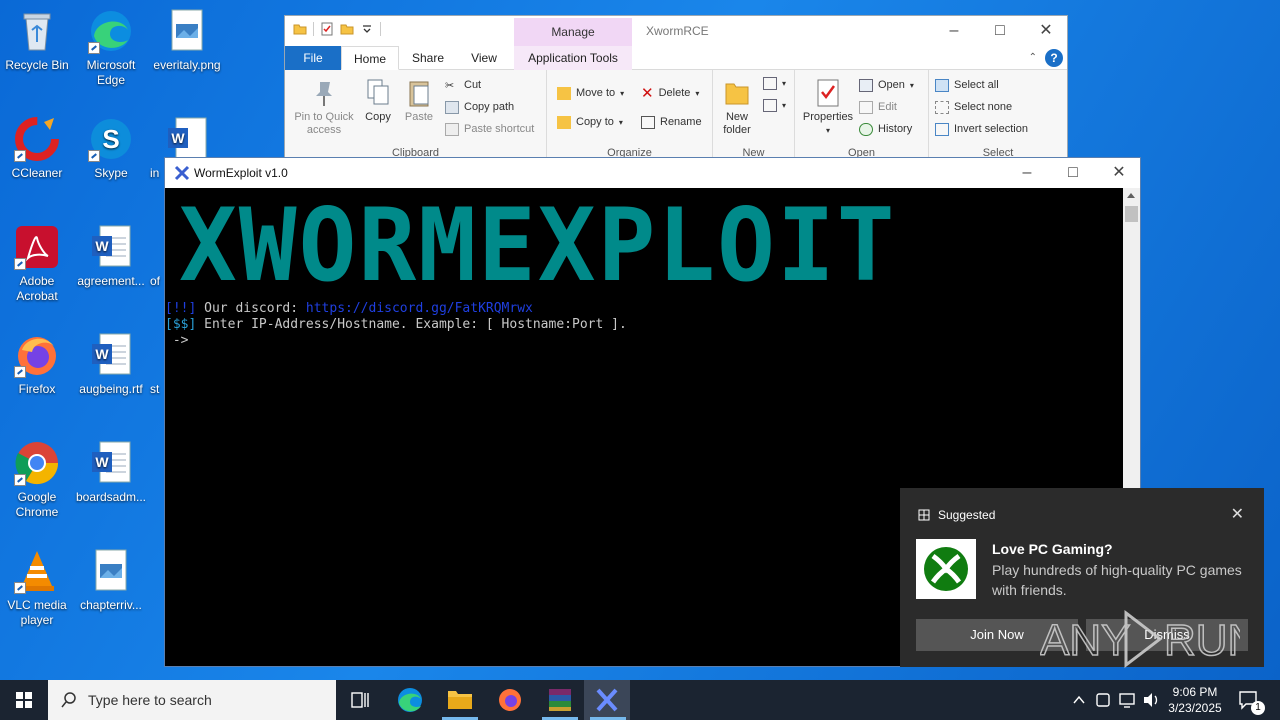  Describe the element at coordinates (367, 29) in the screenshot. I see `customize-dropdown-icon` at that location.